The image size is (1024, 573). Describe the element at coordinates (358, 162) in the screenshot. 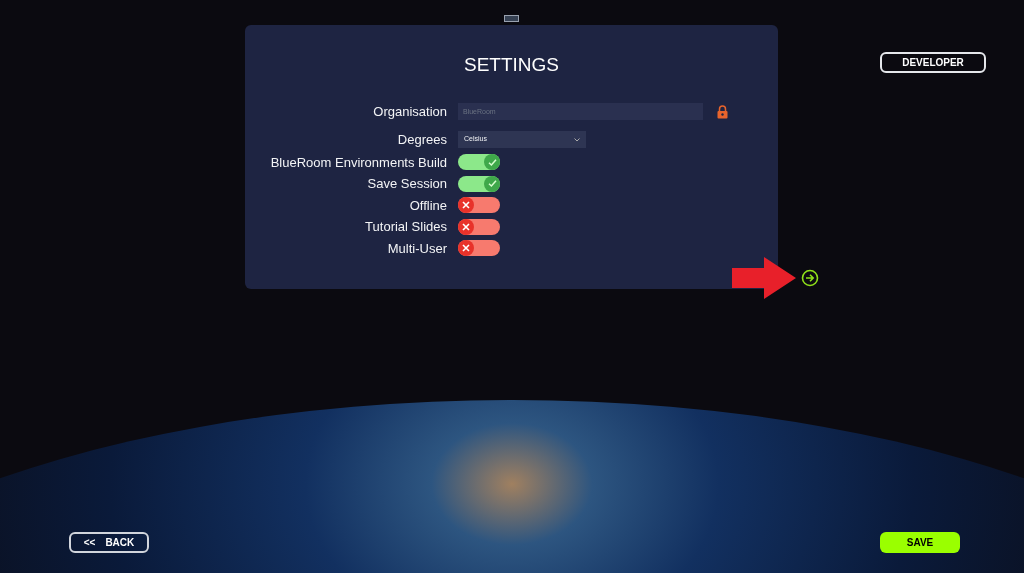

I see `setting-label: BlueRoom Environments Build` at that location.